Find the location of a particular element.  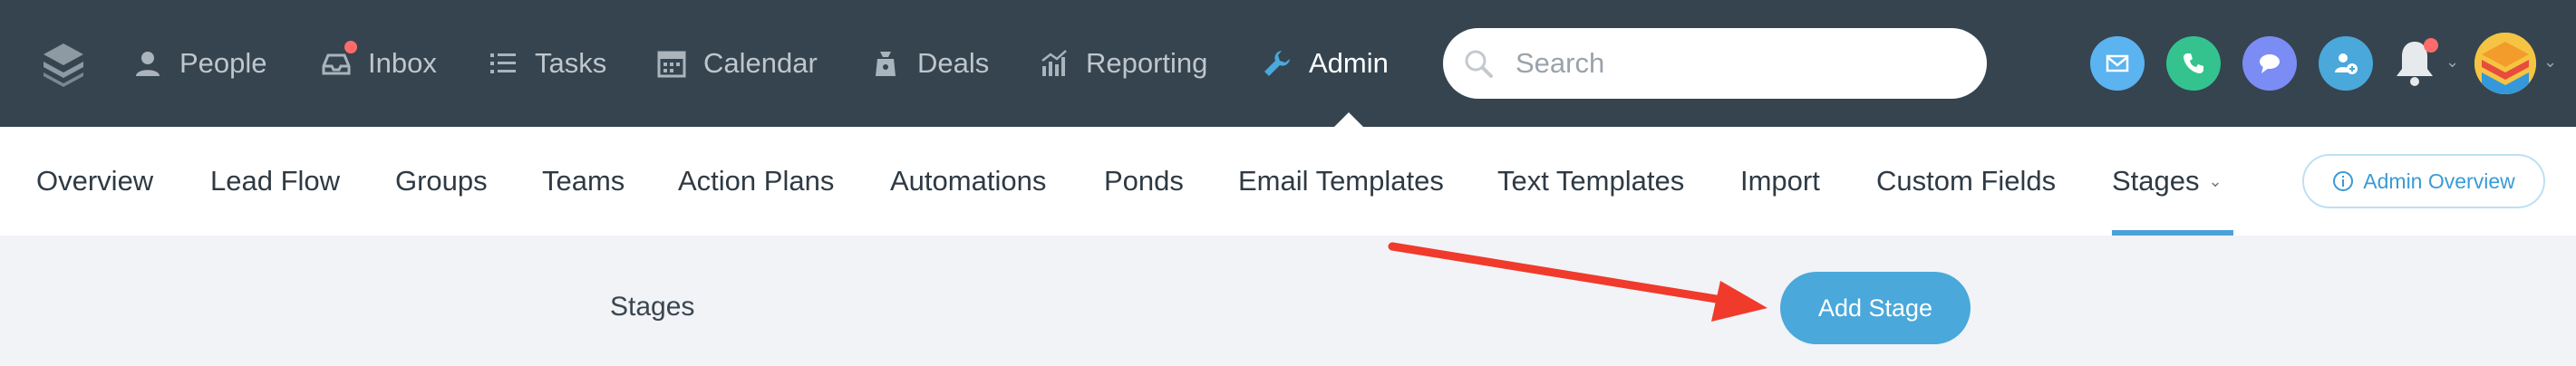

tab-label: Lead Flow is located at coordinates (275, 181).